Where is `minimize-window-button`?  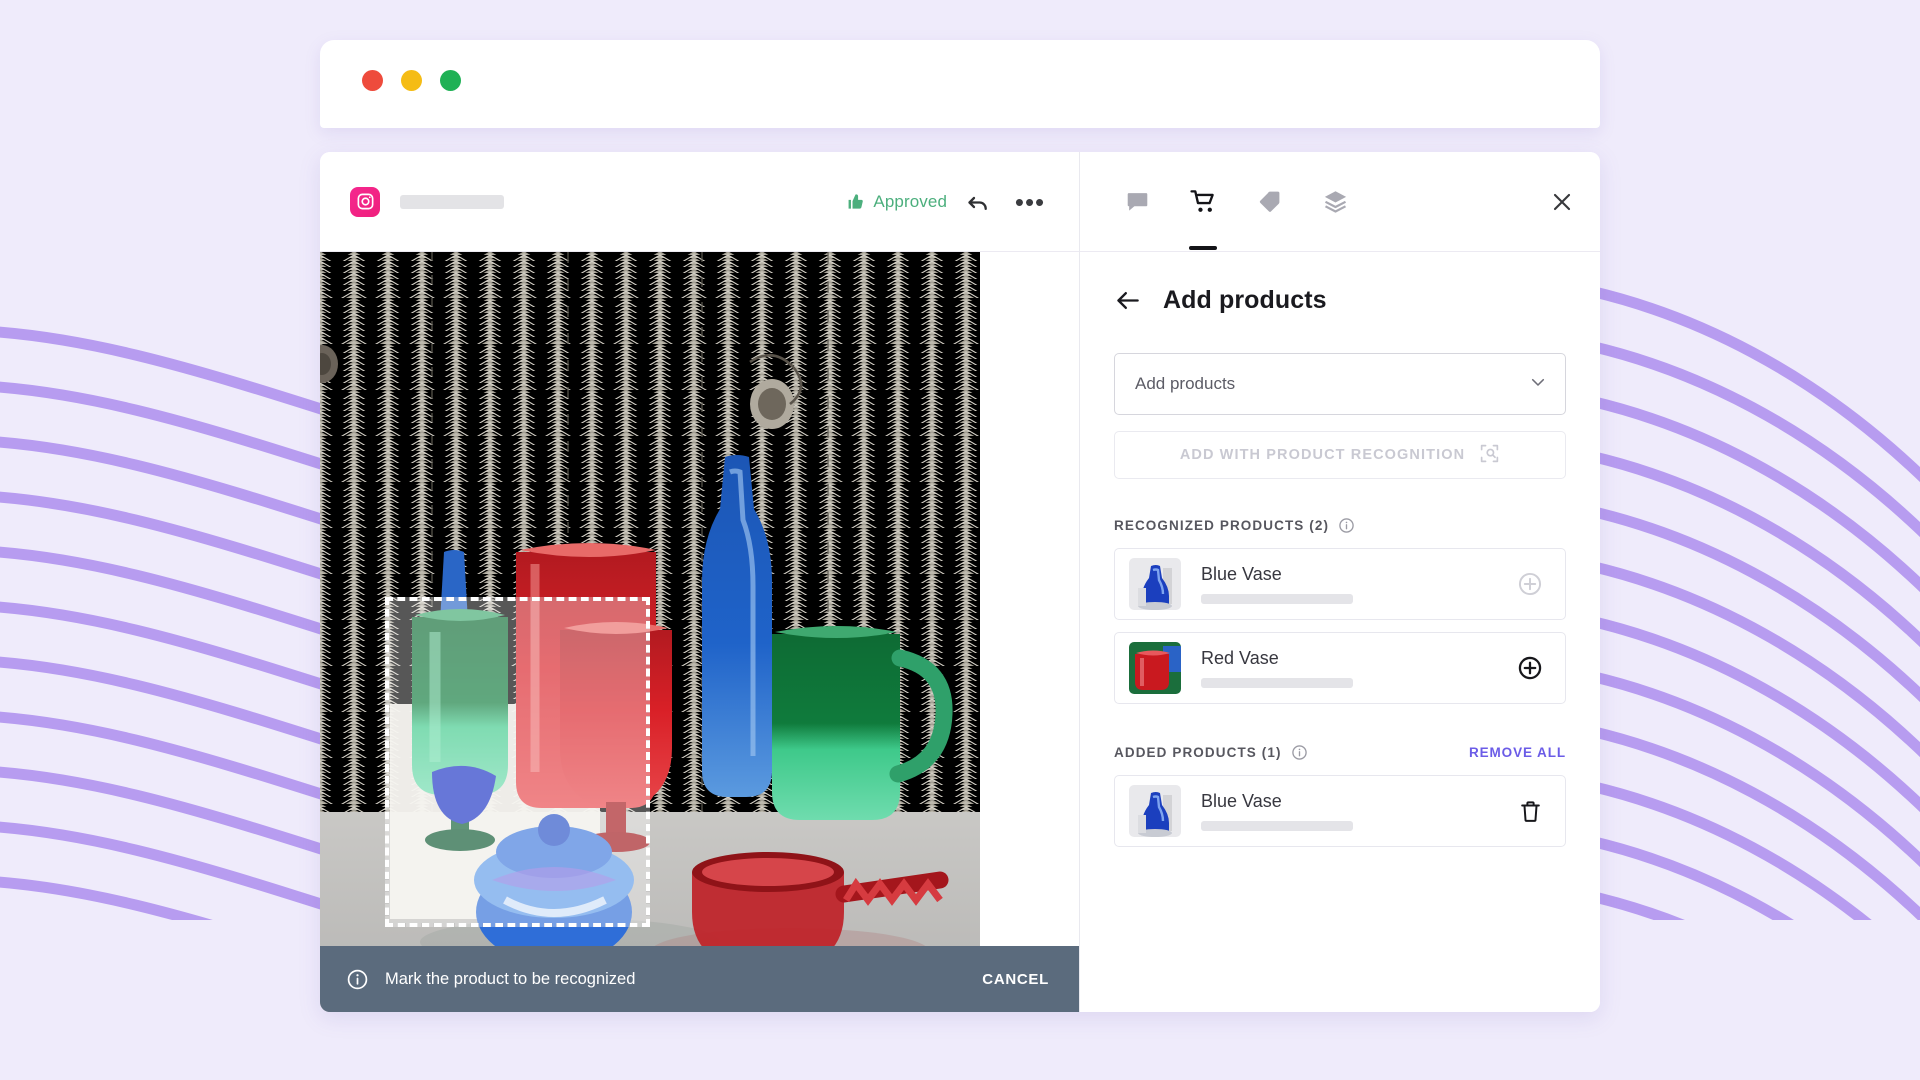 minimize-window-button is located at coordinates (411, 80).